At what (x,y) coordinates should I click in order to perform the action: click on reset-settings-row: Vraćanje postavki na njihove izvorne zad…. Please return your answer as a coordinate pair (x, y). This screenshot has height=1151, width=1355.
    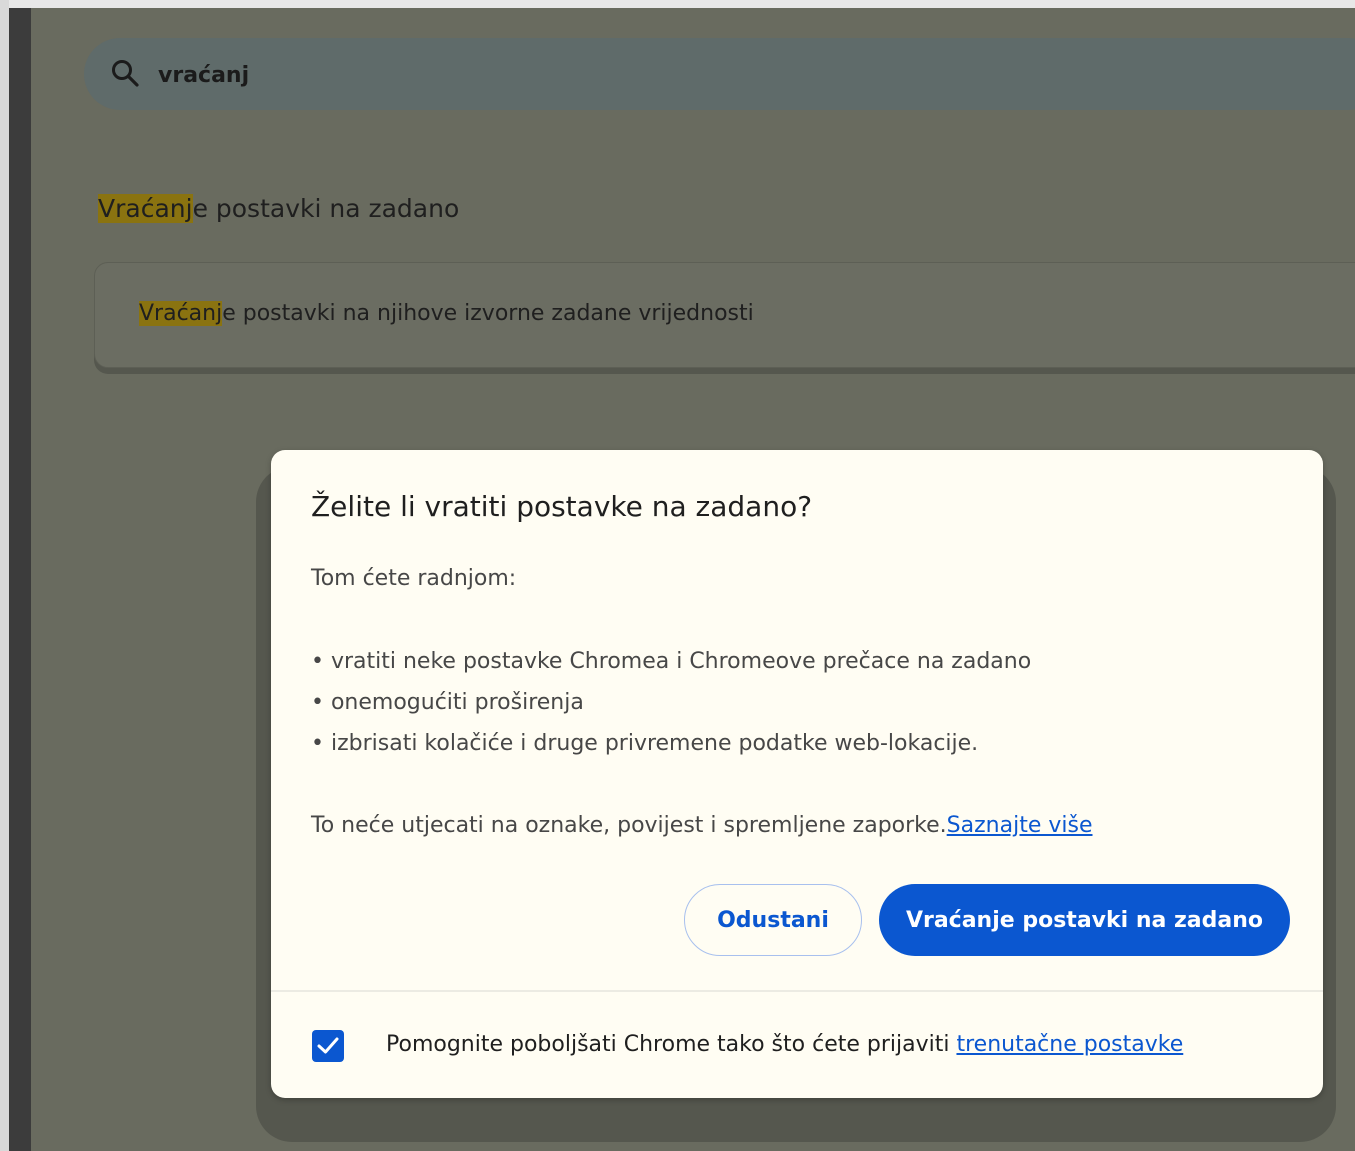
    Looking at the image, I should click on (724, 315).